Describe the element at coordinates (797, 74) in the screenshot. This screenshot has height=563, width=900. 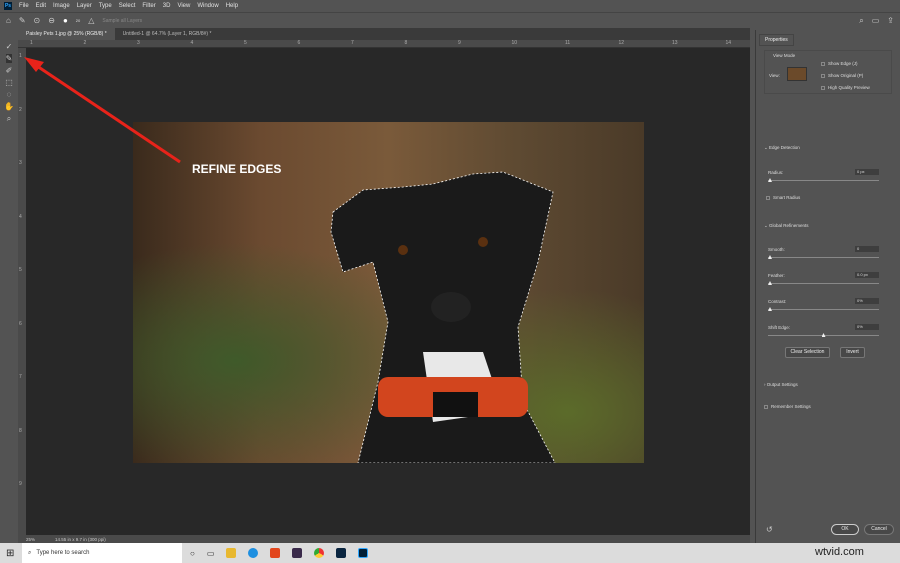
I see `view-mode-thumbnail` at that location.